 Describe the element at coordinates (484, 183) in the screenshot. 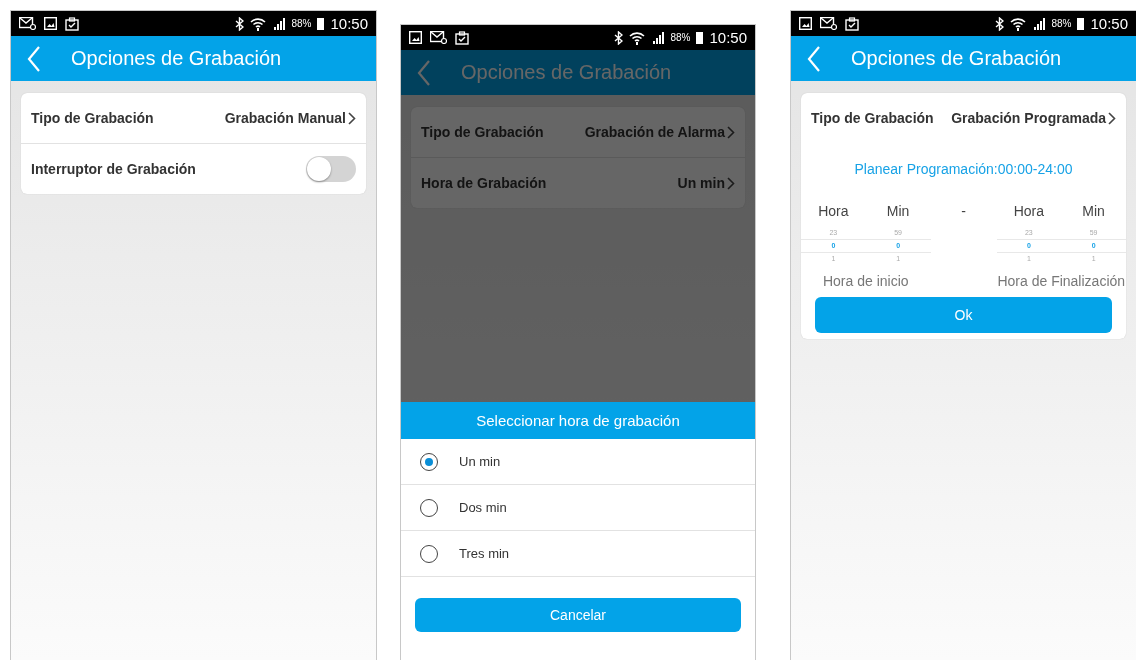

I see `setting-label: Hora de Grabación` at that location.